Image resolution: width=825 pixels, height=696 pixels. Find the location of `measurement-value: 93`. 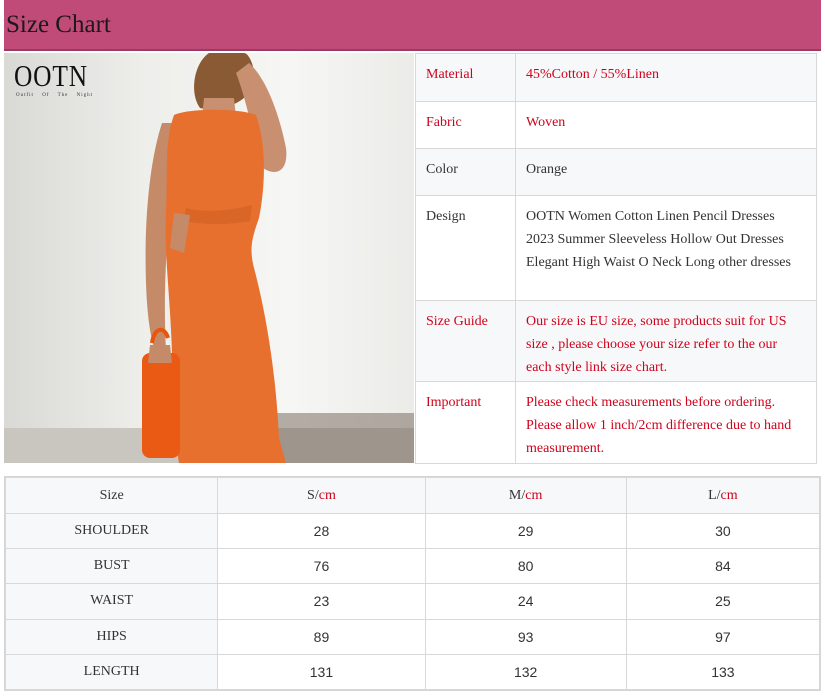

measurement-value: 93 is located at coordinates (525, 636).